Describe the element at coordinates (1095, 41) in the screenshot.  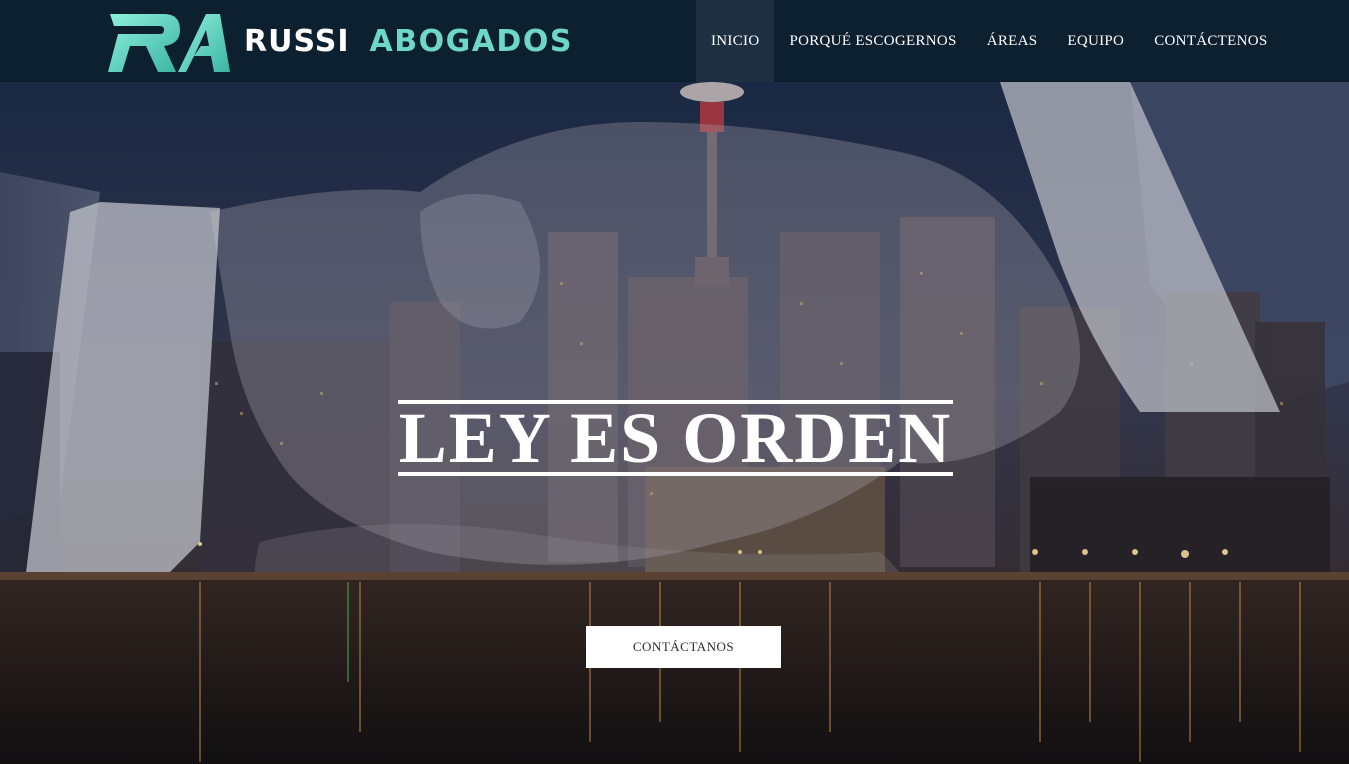
I see `nav-item-equipo: EQUIPO` at that location.